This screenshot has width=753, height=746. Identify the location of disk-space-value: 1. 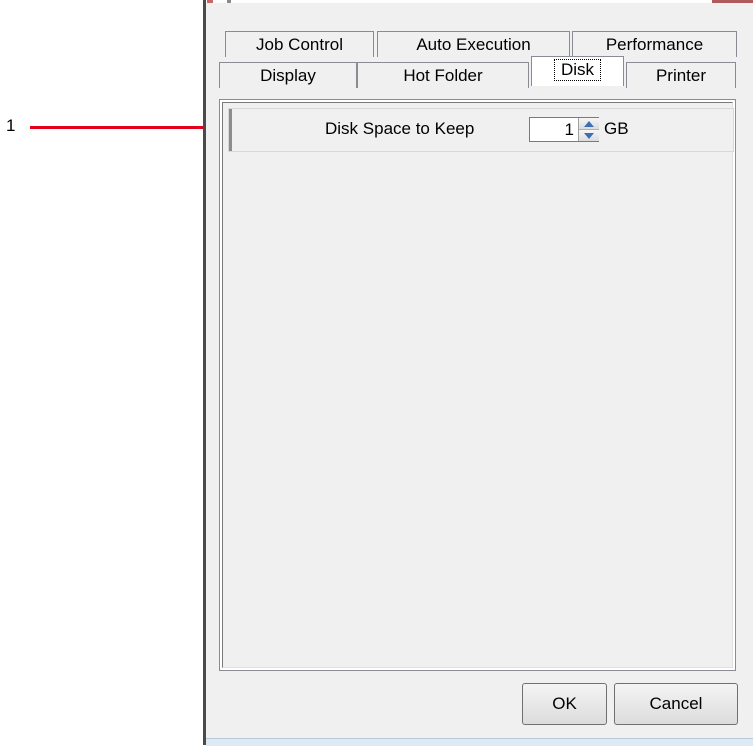
(553, 129).